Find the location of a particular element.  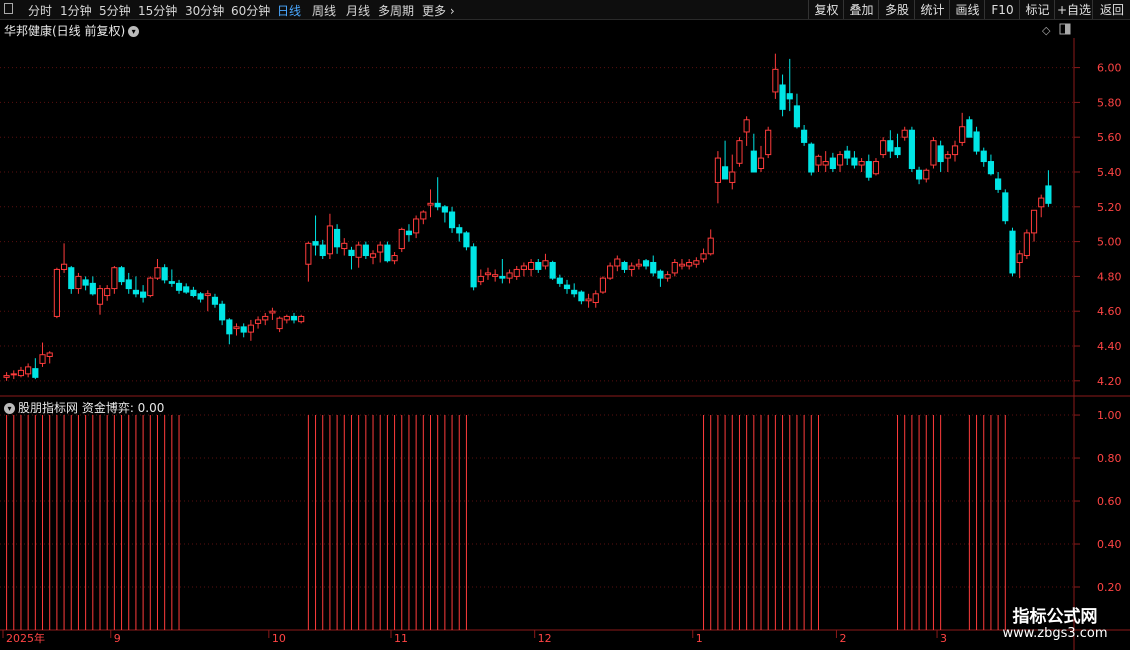

x-tick-label: 2 is located at coordinates (842, 638).